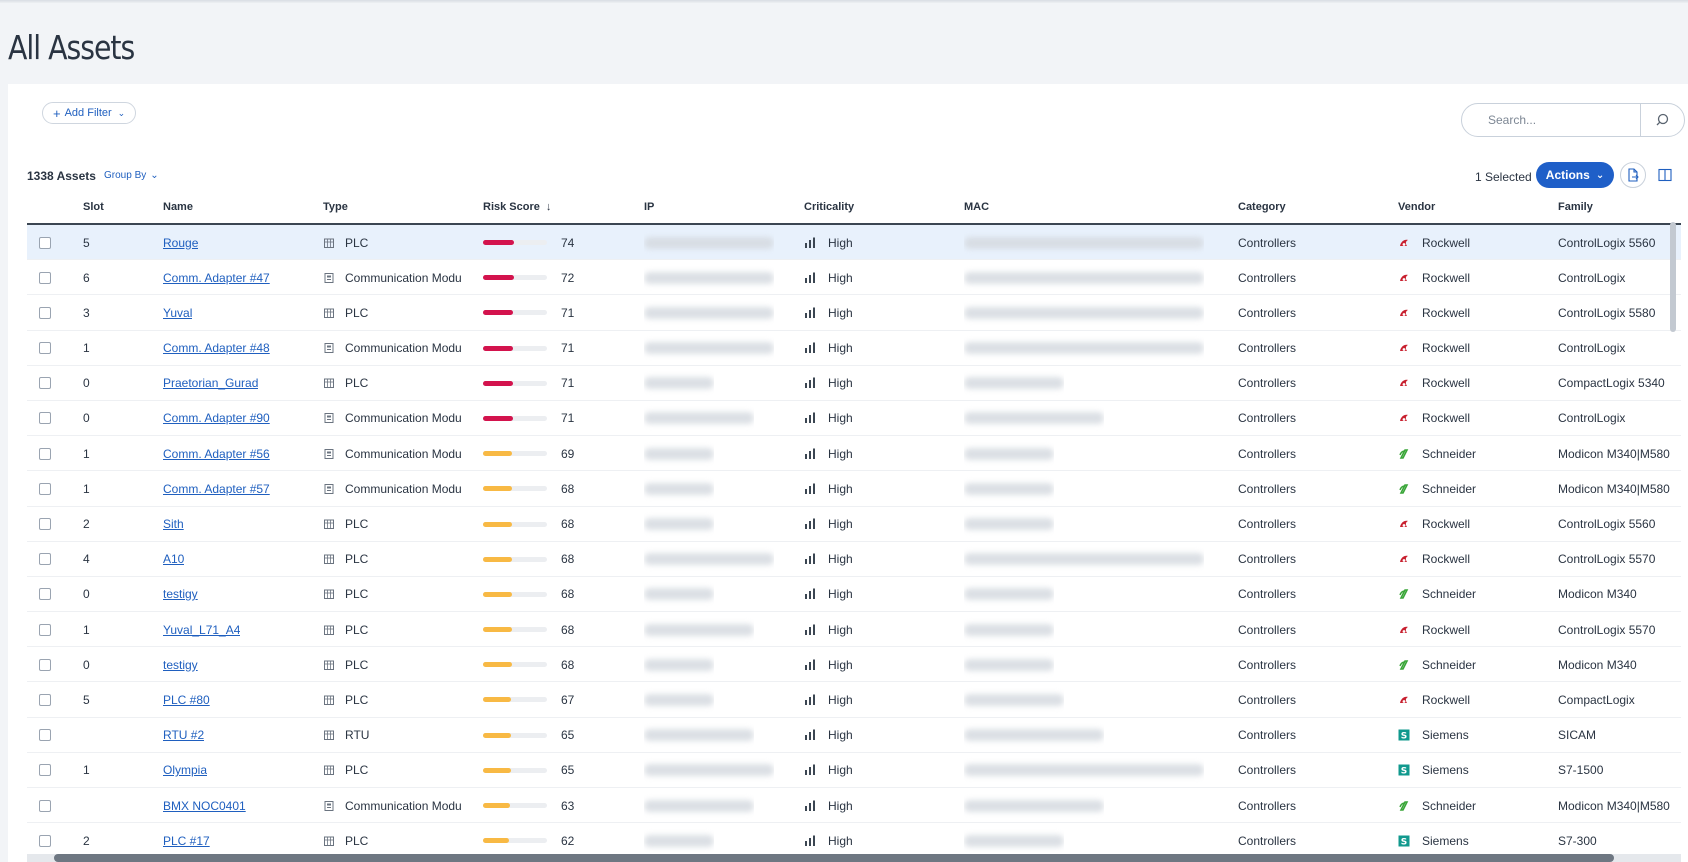 The image size is (1688, 862). Describe the element at coordinates (201, 630) in the screenshot. I see `asset-name-link: Yuval_L71_A4` at that location.